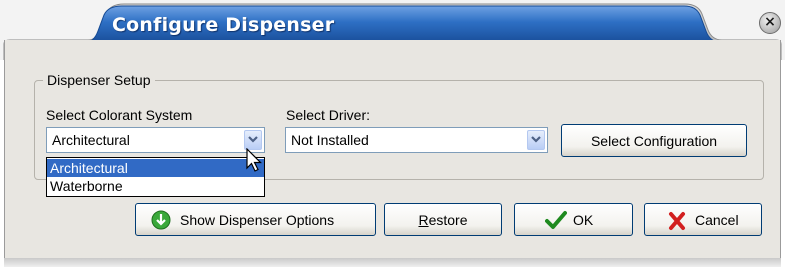 The width and height of the screenshot is (785, 267). I want to click on bottom-edge, so click(392, 262).